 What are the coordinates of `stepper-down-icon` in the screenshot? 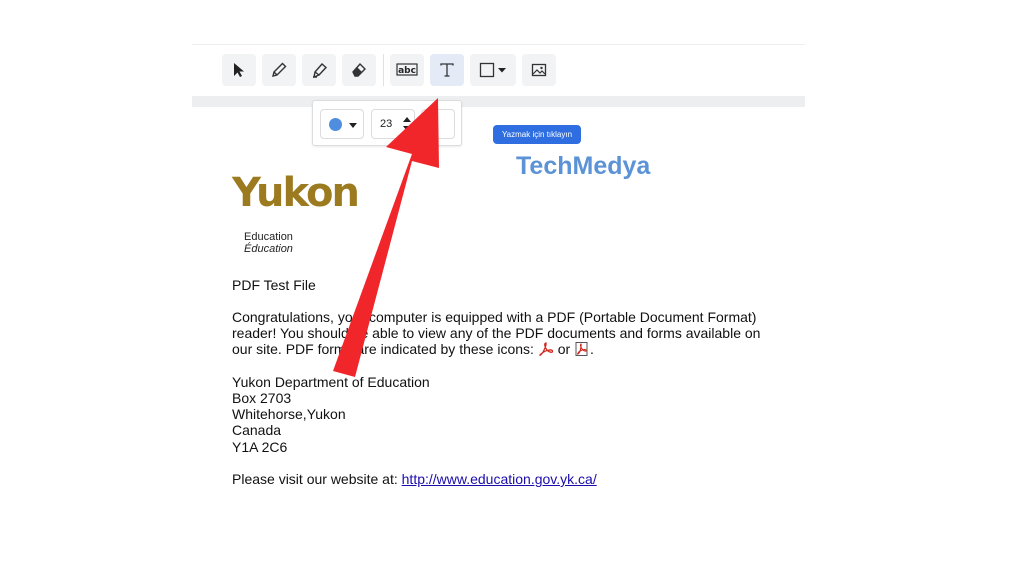 It's located at (407, 128).